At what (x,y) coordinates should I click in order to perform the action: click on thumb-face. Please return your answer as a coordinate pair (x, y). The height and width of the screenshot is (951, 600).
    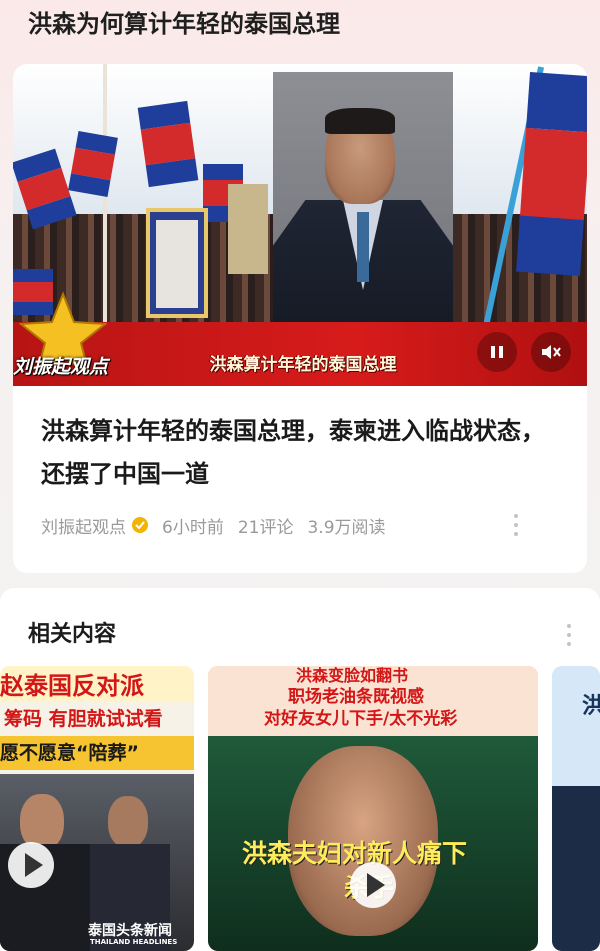
    Looking at the image, I should click on (128, 822).